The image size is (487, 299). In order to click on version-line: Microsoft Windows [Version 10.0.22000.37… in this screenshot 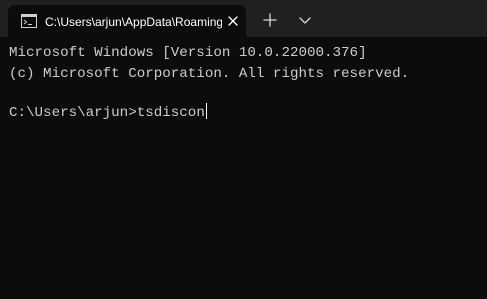, I will do `click(188, 53)`.